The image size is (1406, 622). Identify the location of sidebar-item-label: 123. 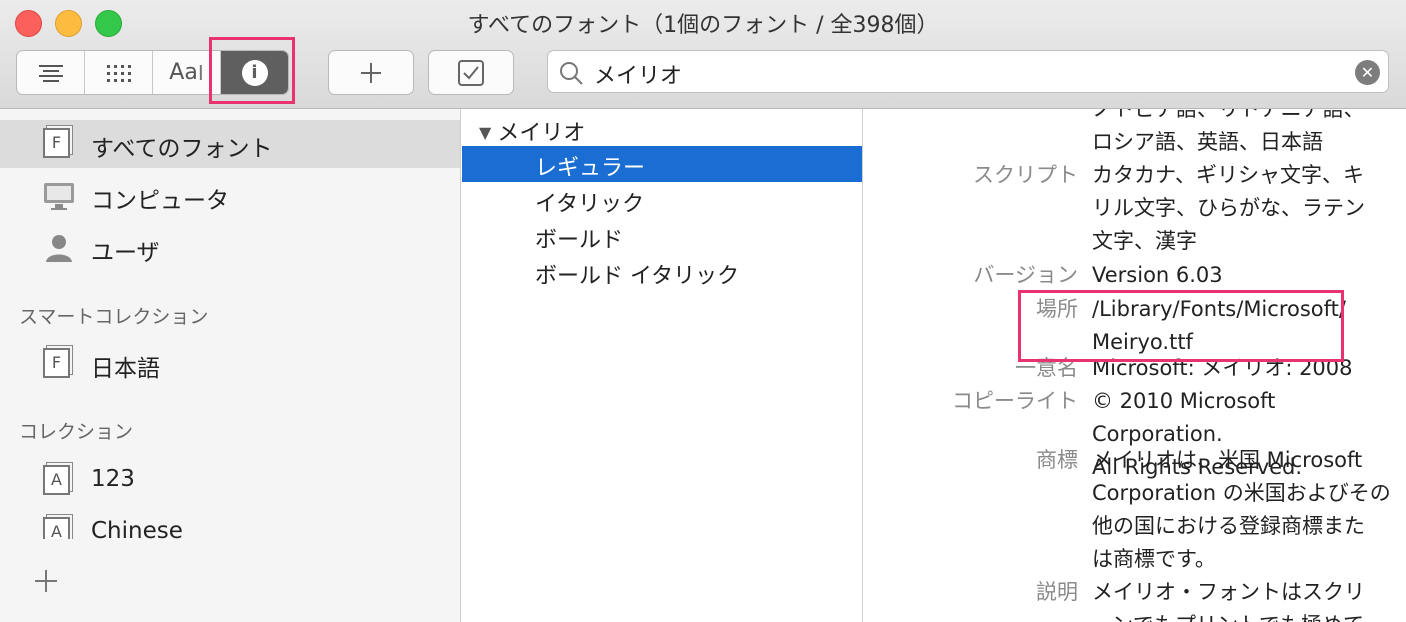
(113, 479).